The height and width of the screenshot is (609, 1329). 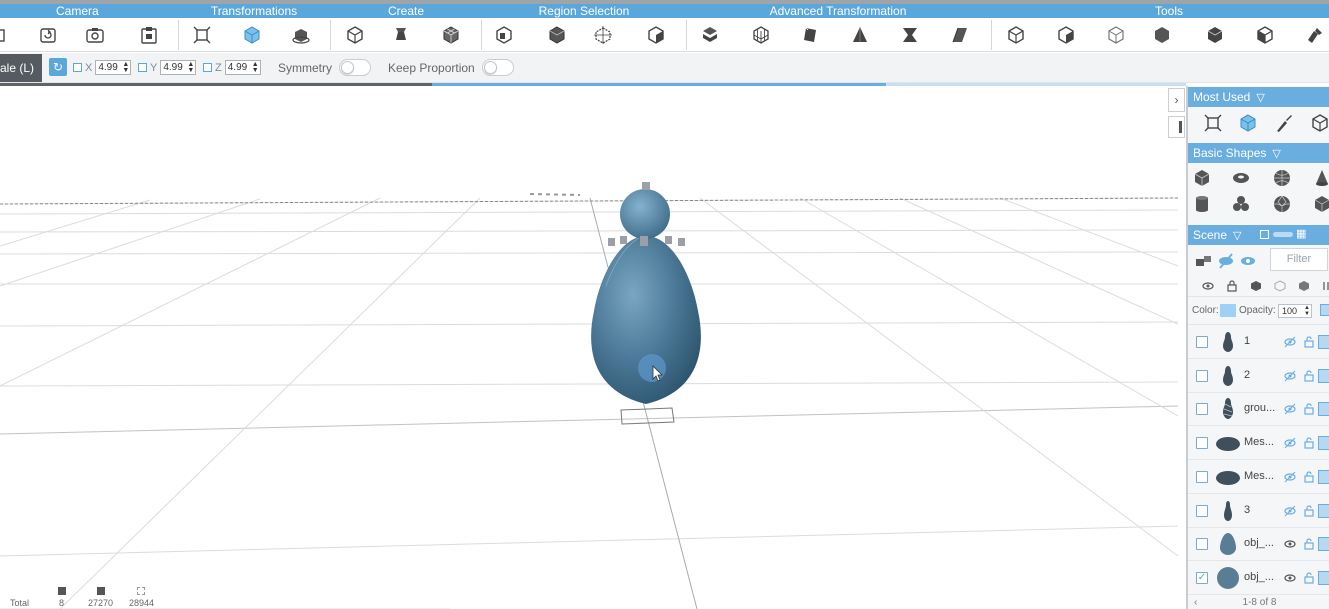 I want to click on z-scale-input: 4.99 ▲ ▼, so click(x=242, y=67).